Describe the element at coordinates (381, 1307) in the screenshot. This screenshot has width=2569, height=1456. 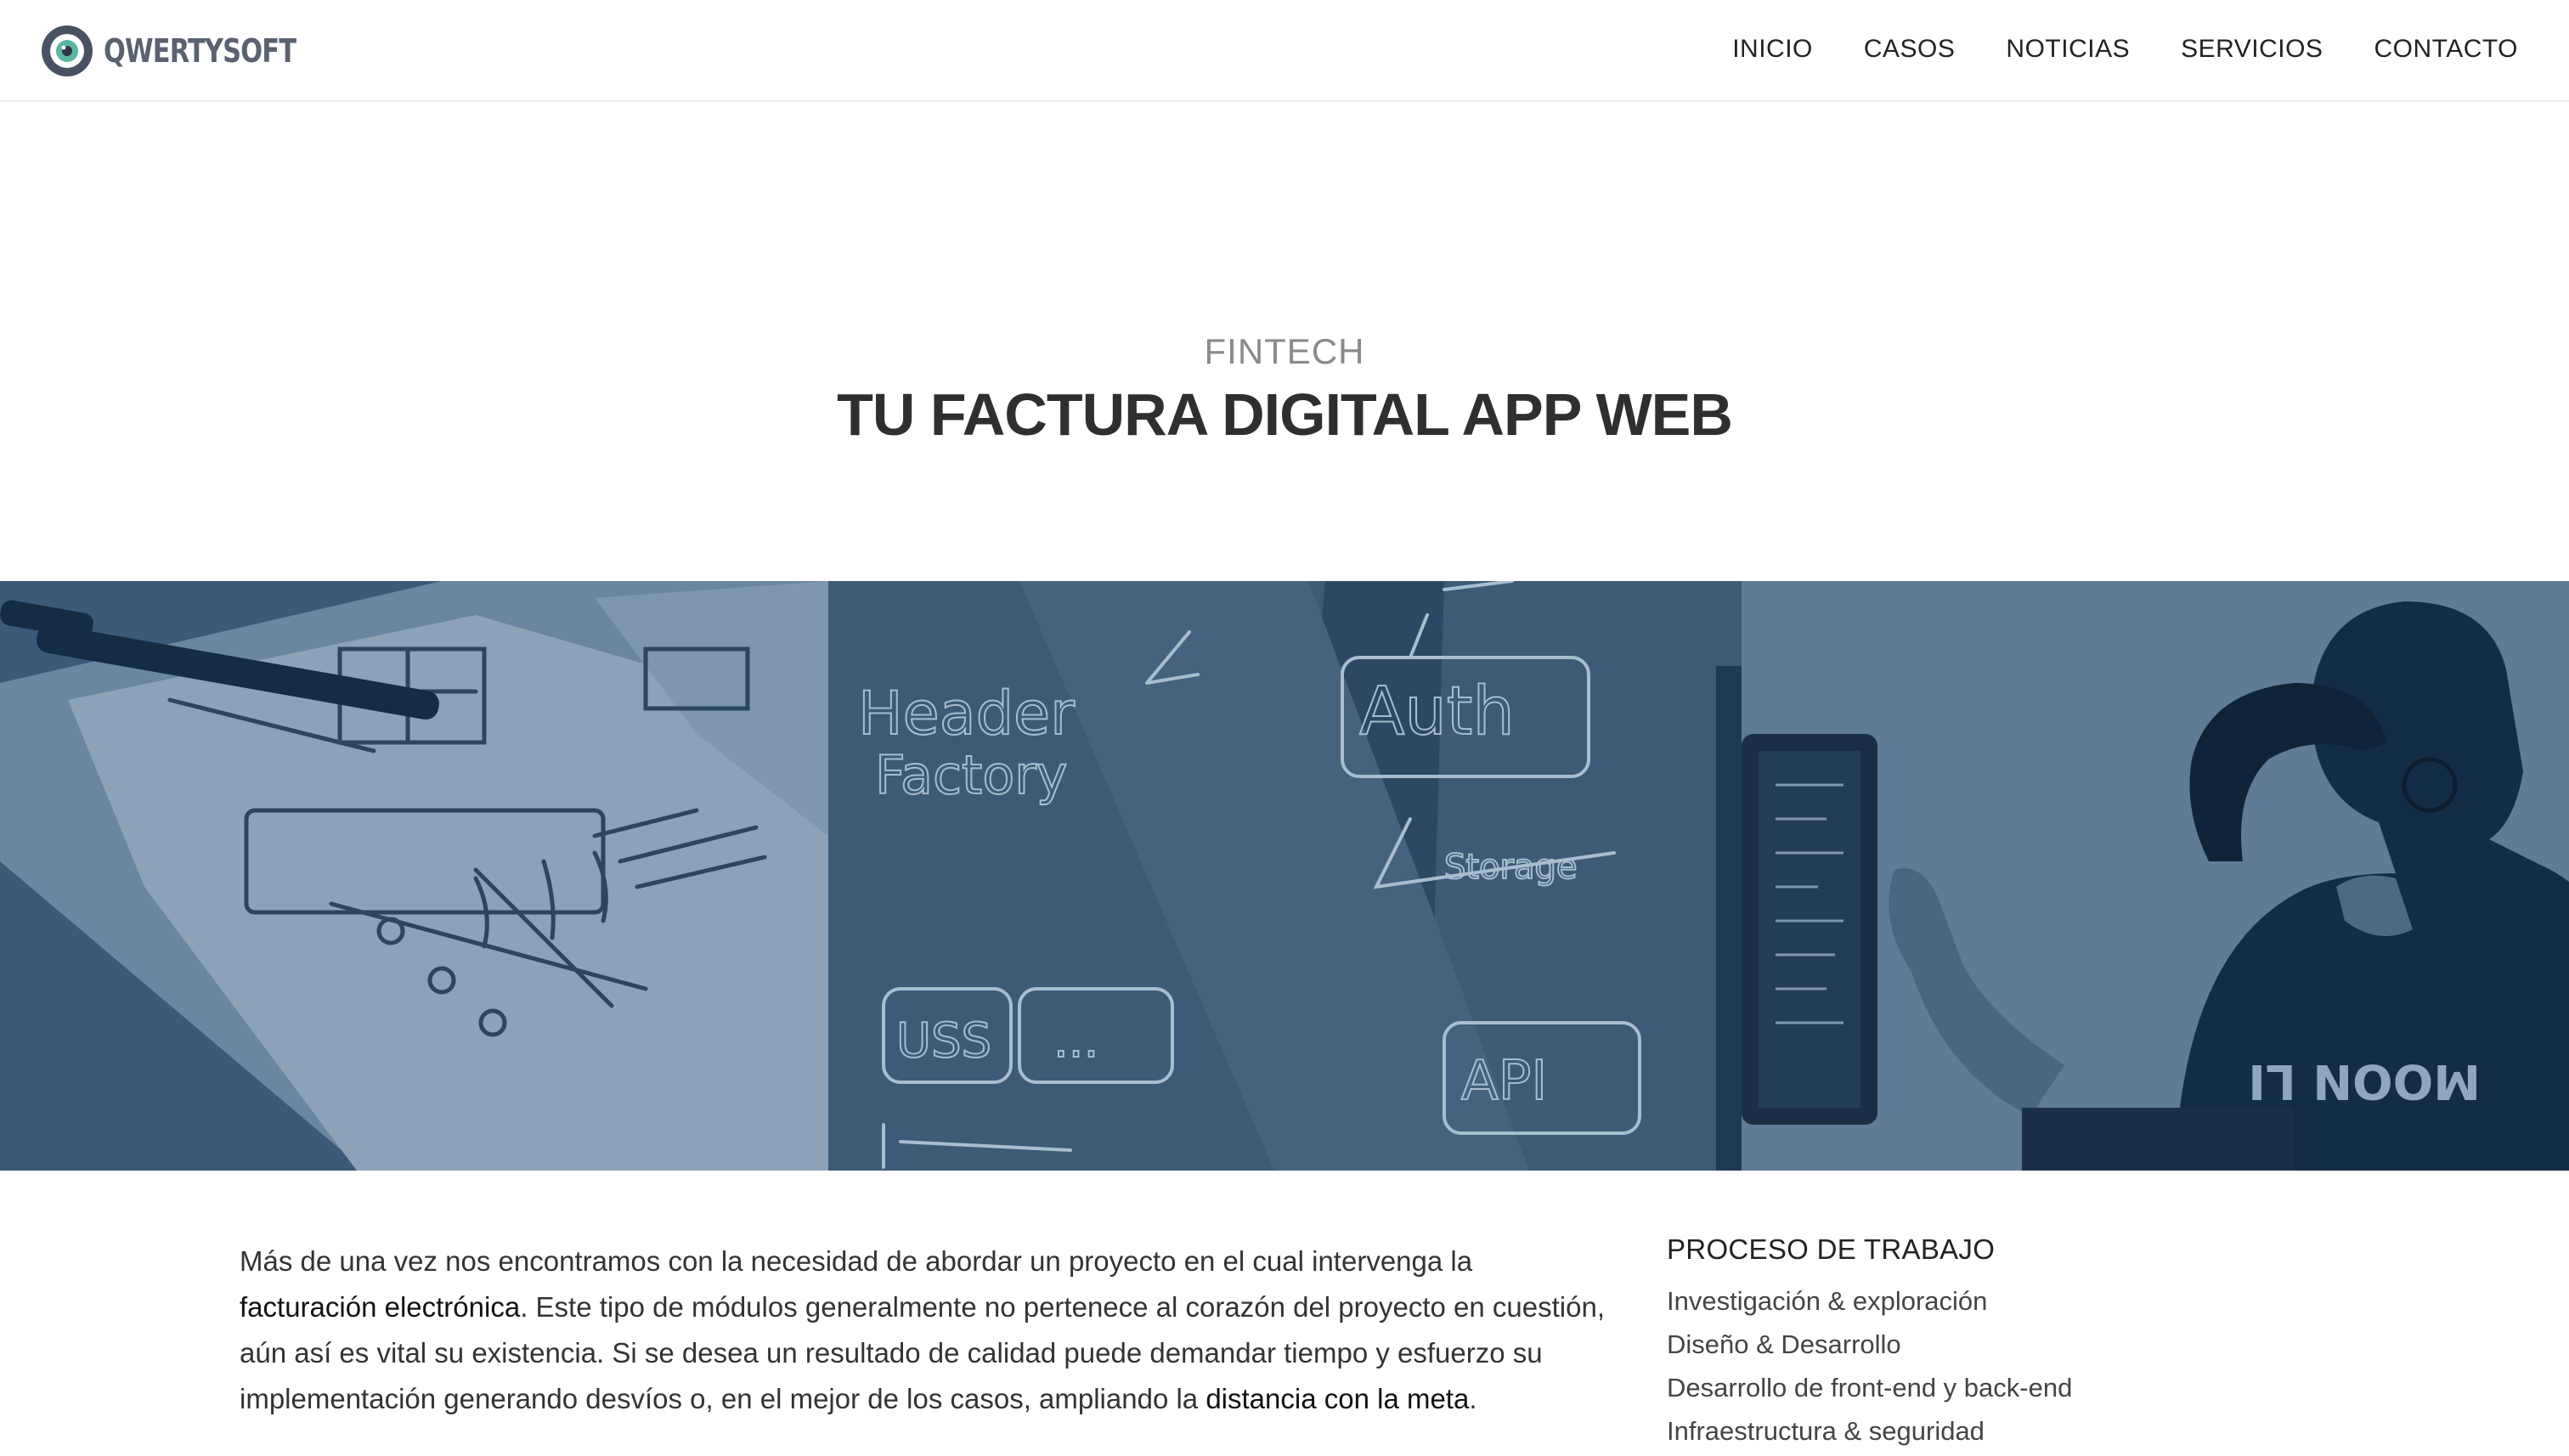
I see `intro-highlight-1: facturación electrónica` at that location.